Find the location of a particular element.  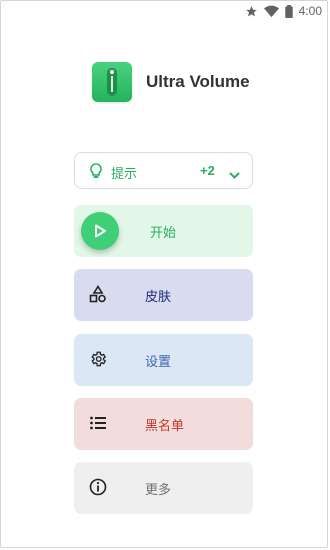

skin-button: 皮肤 is located at coordinates (163, 295).